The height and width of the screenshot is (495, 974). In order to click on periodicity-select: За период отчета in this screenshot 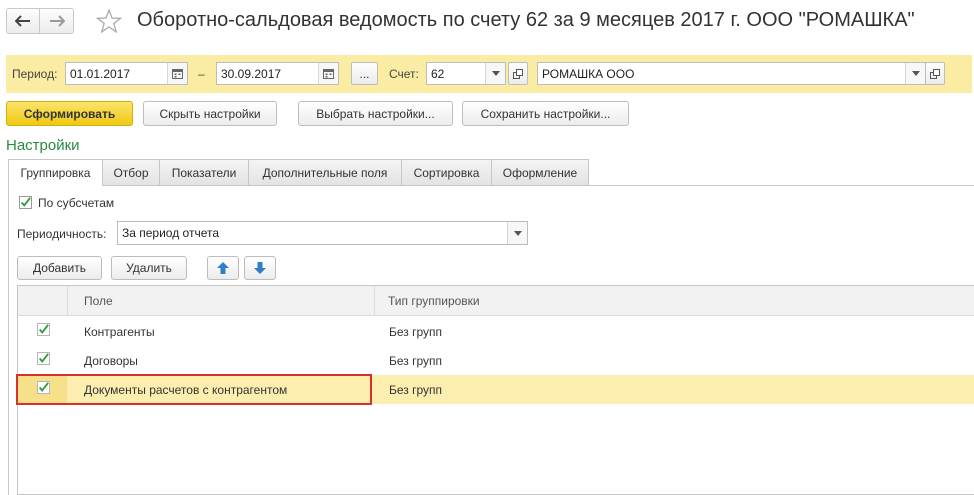, I will do `click(322, 233)`.